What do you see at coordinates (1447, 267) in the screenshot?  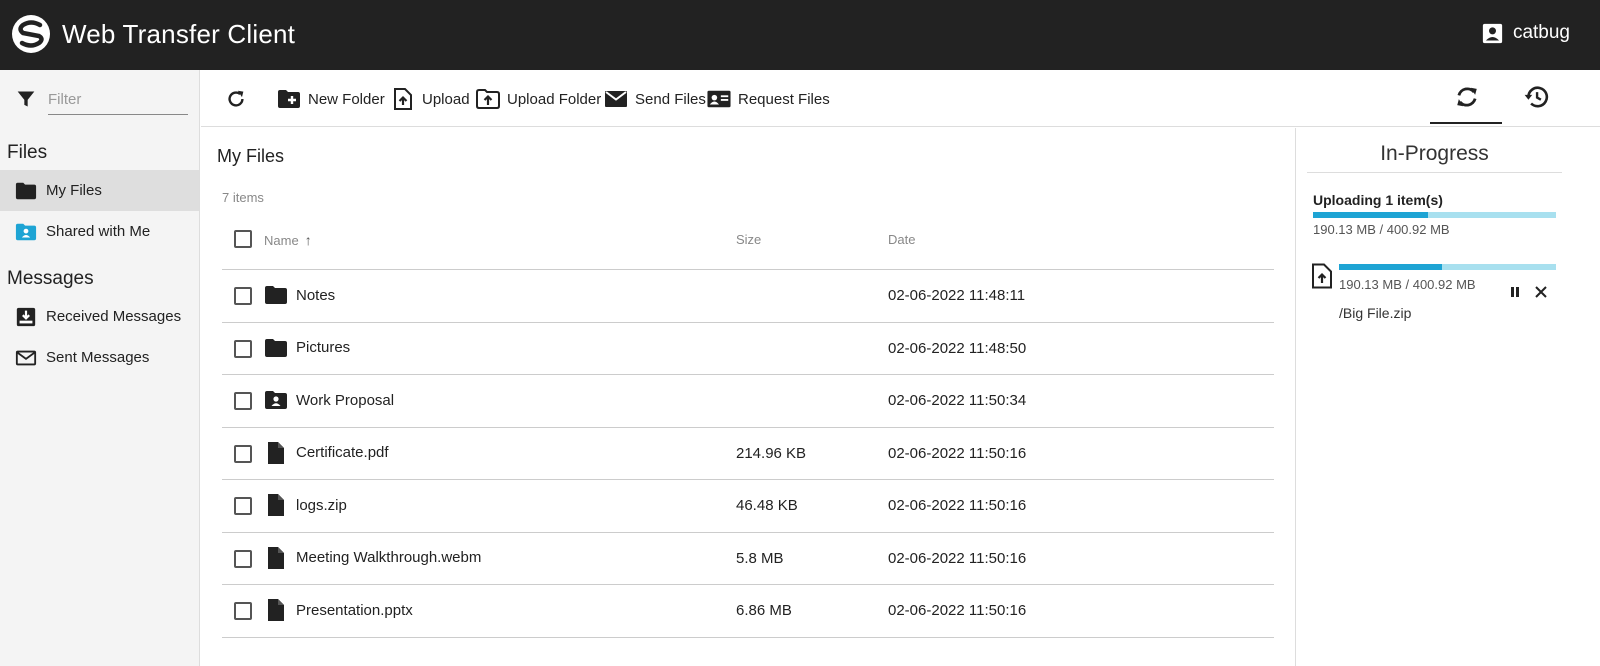 I see `item-progress-bar` at bounding box center [1447, 267].